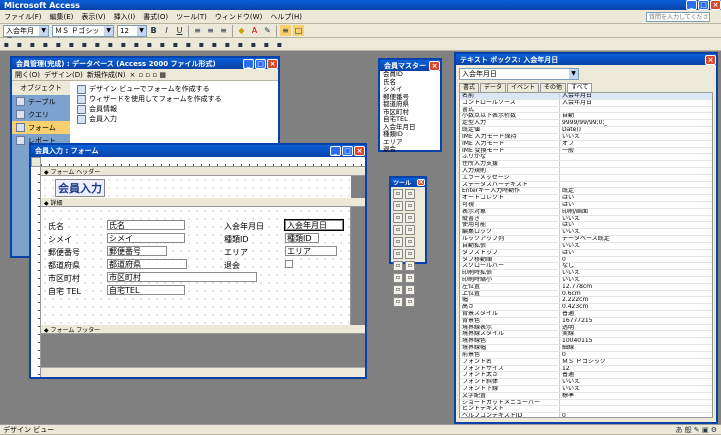 This screenshot has width=721, height=435. I want to click on menu-item: ヘルプ(H), so click(286, 17).